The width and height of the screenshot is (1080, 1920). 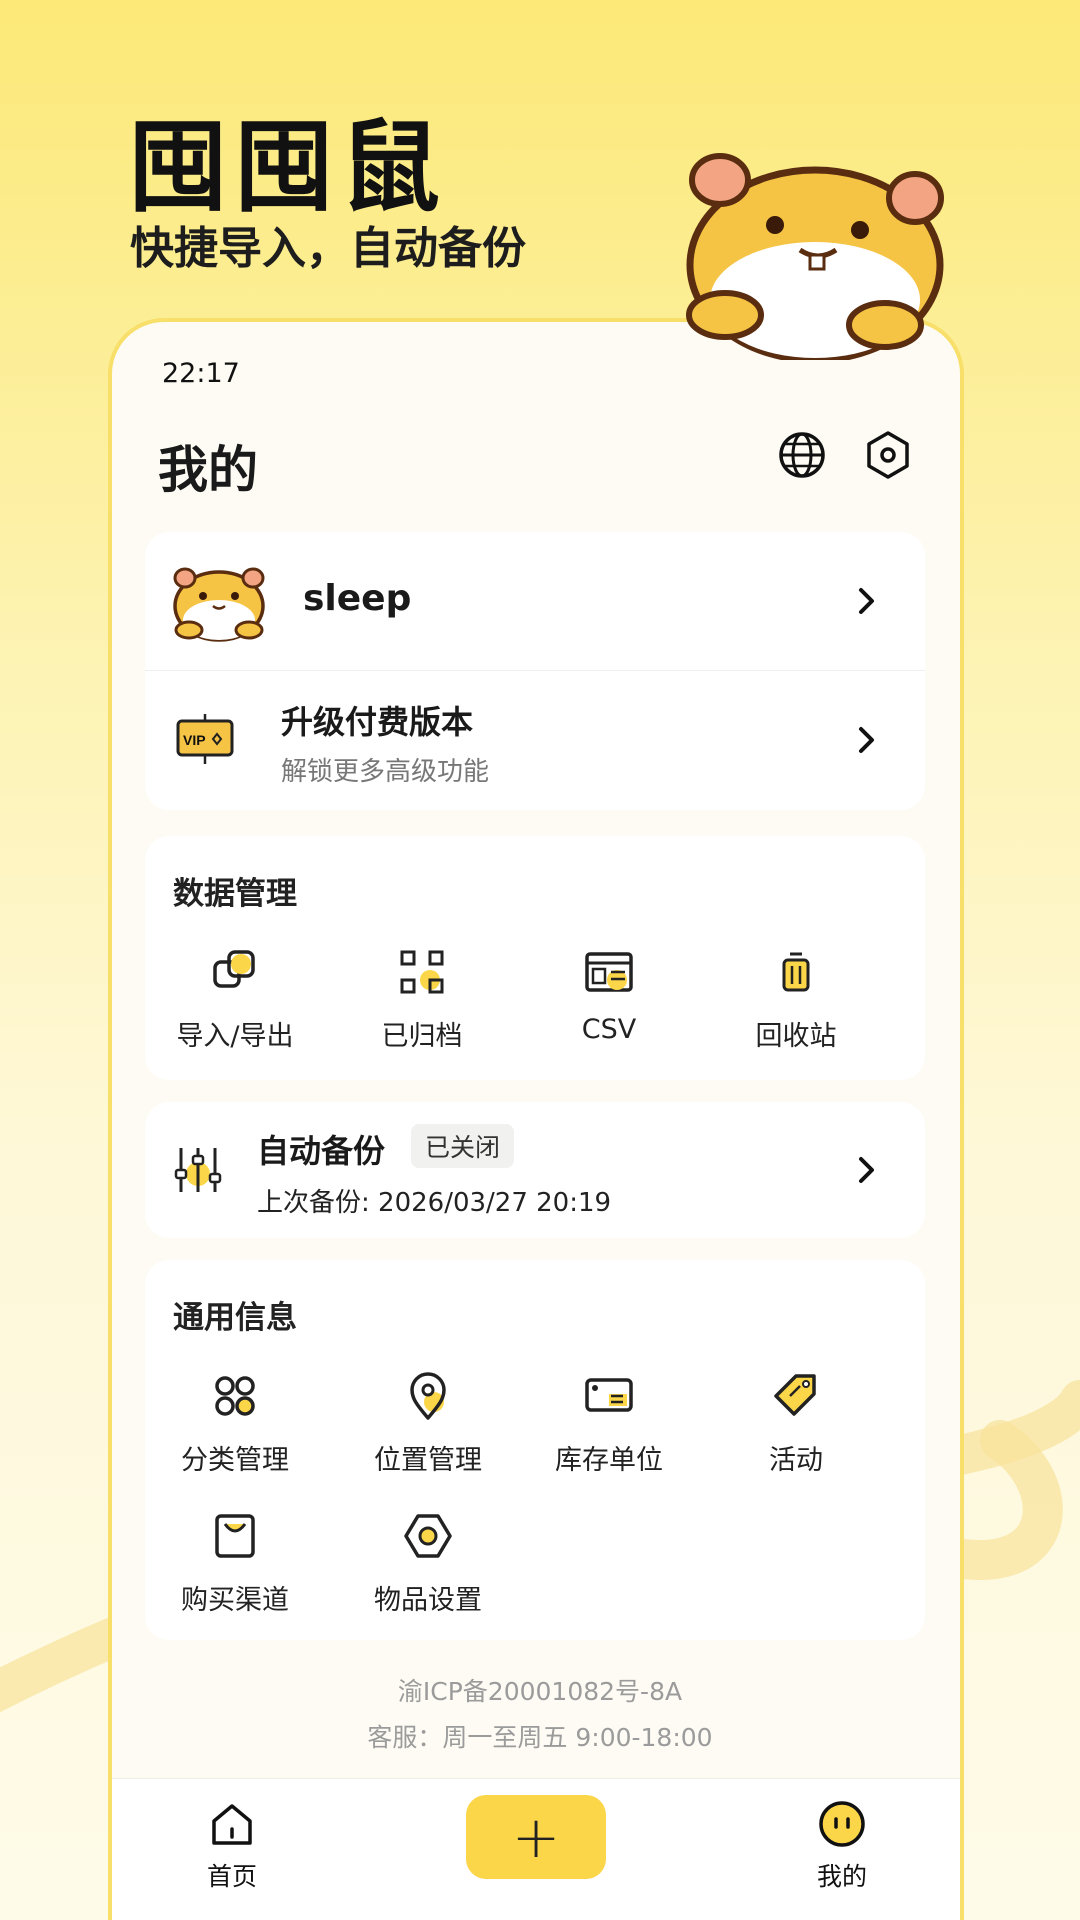 What do you see at coordinates (609, 972) in the screenshot?
I see `csv-icon` at bounding box center [609, 972].